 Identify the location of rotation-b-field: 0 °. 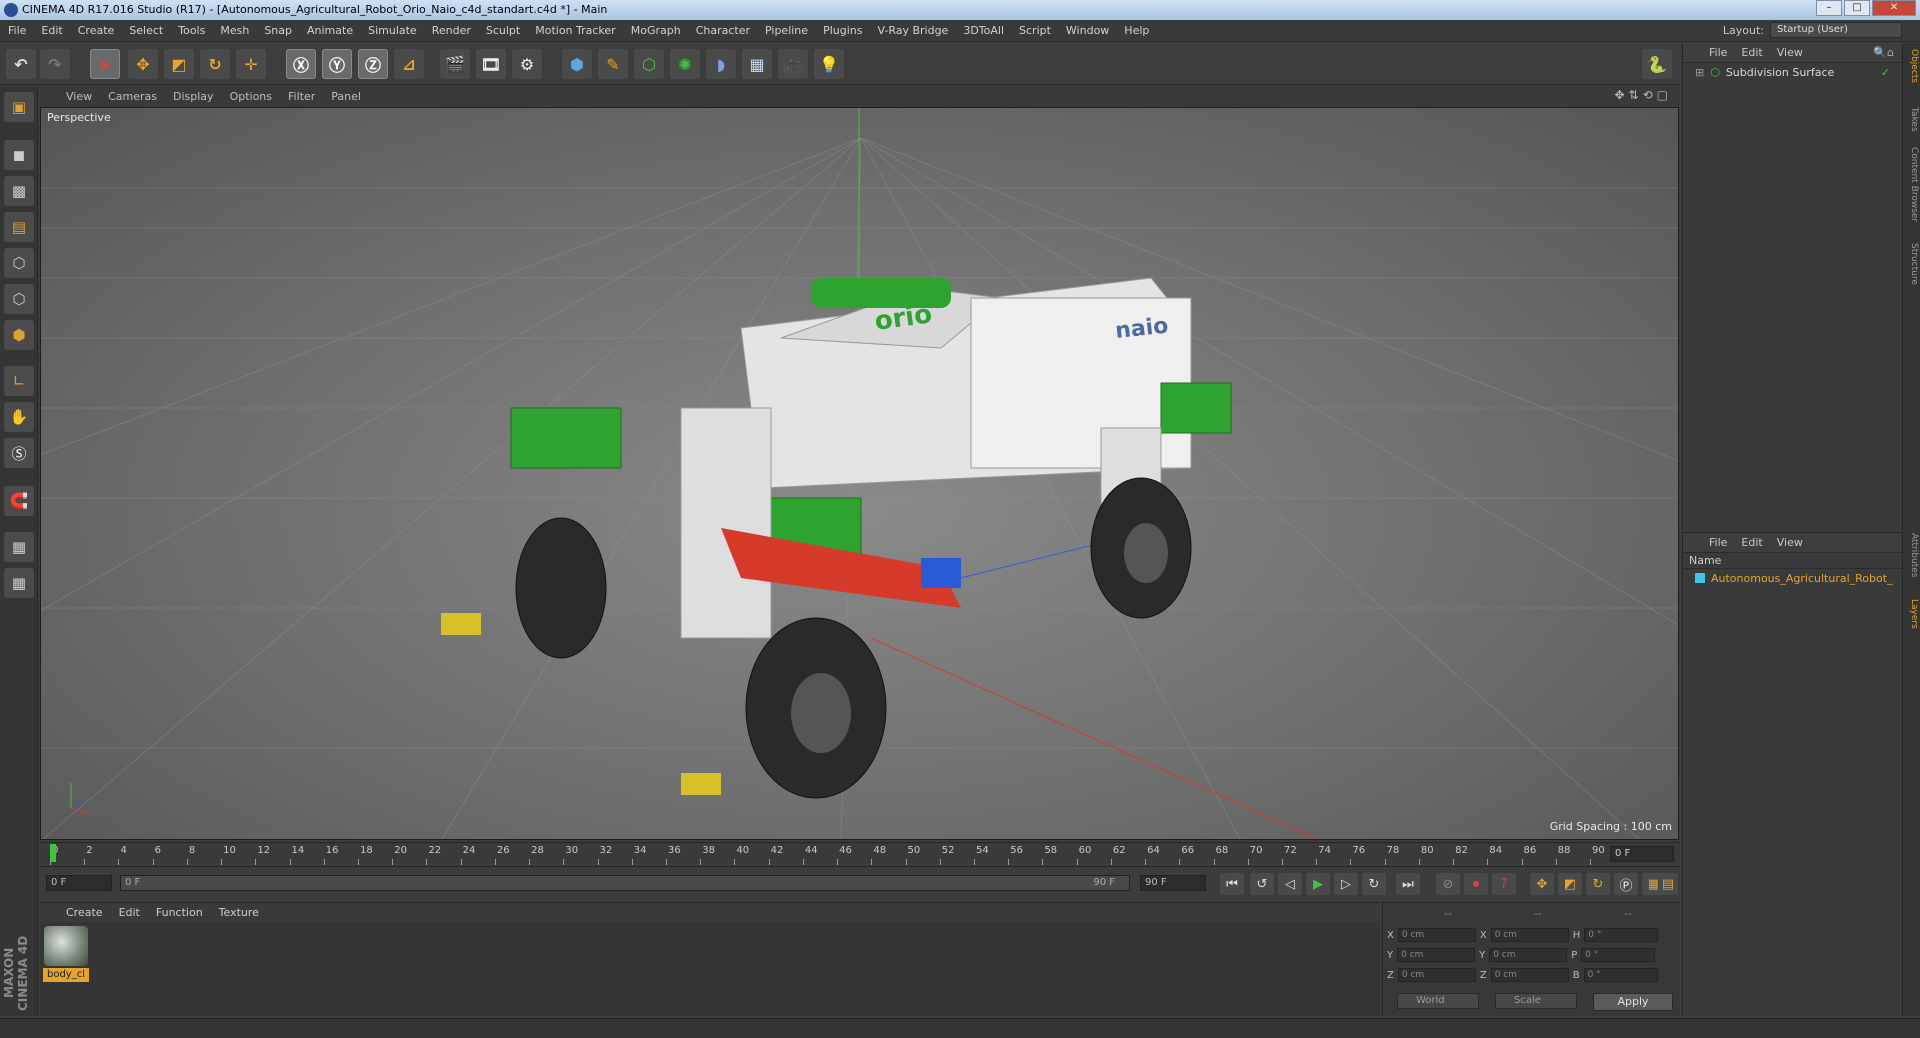
(1620, 975).